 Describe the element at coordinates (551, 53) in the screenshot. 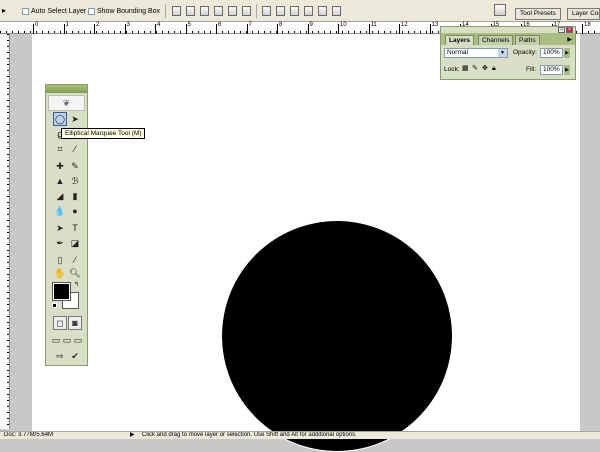

I see `opacity-field: 100%` at that location.